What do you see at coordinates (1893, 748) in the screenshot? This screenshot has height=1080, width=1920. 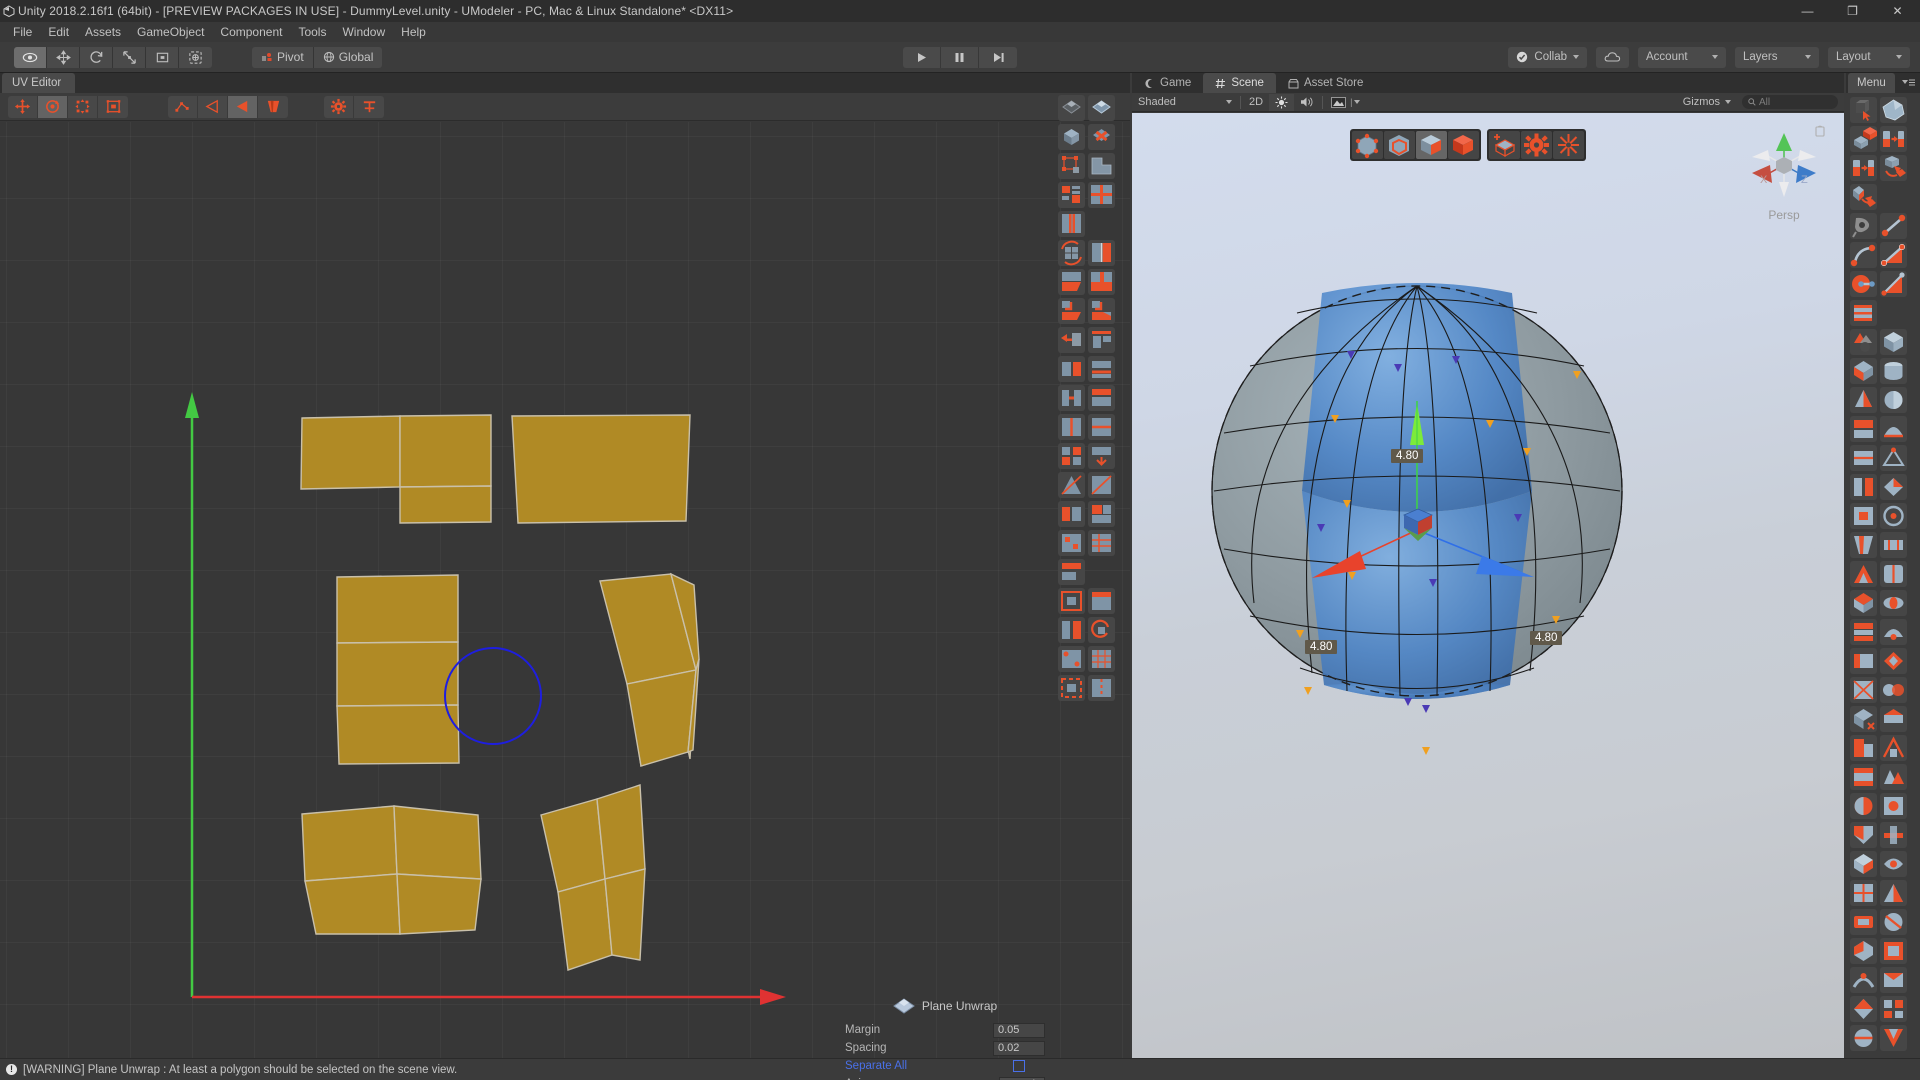 I see `shape28-icon` at bounding box center [1893, 748].